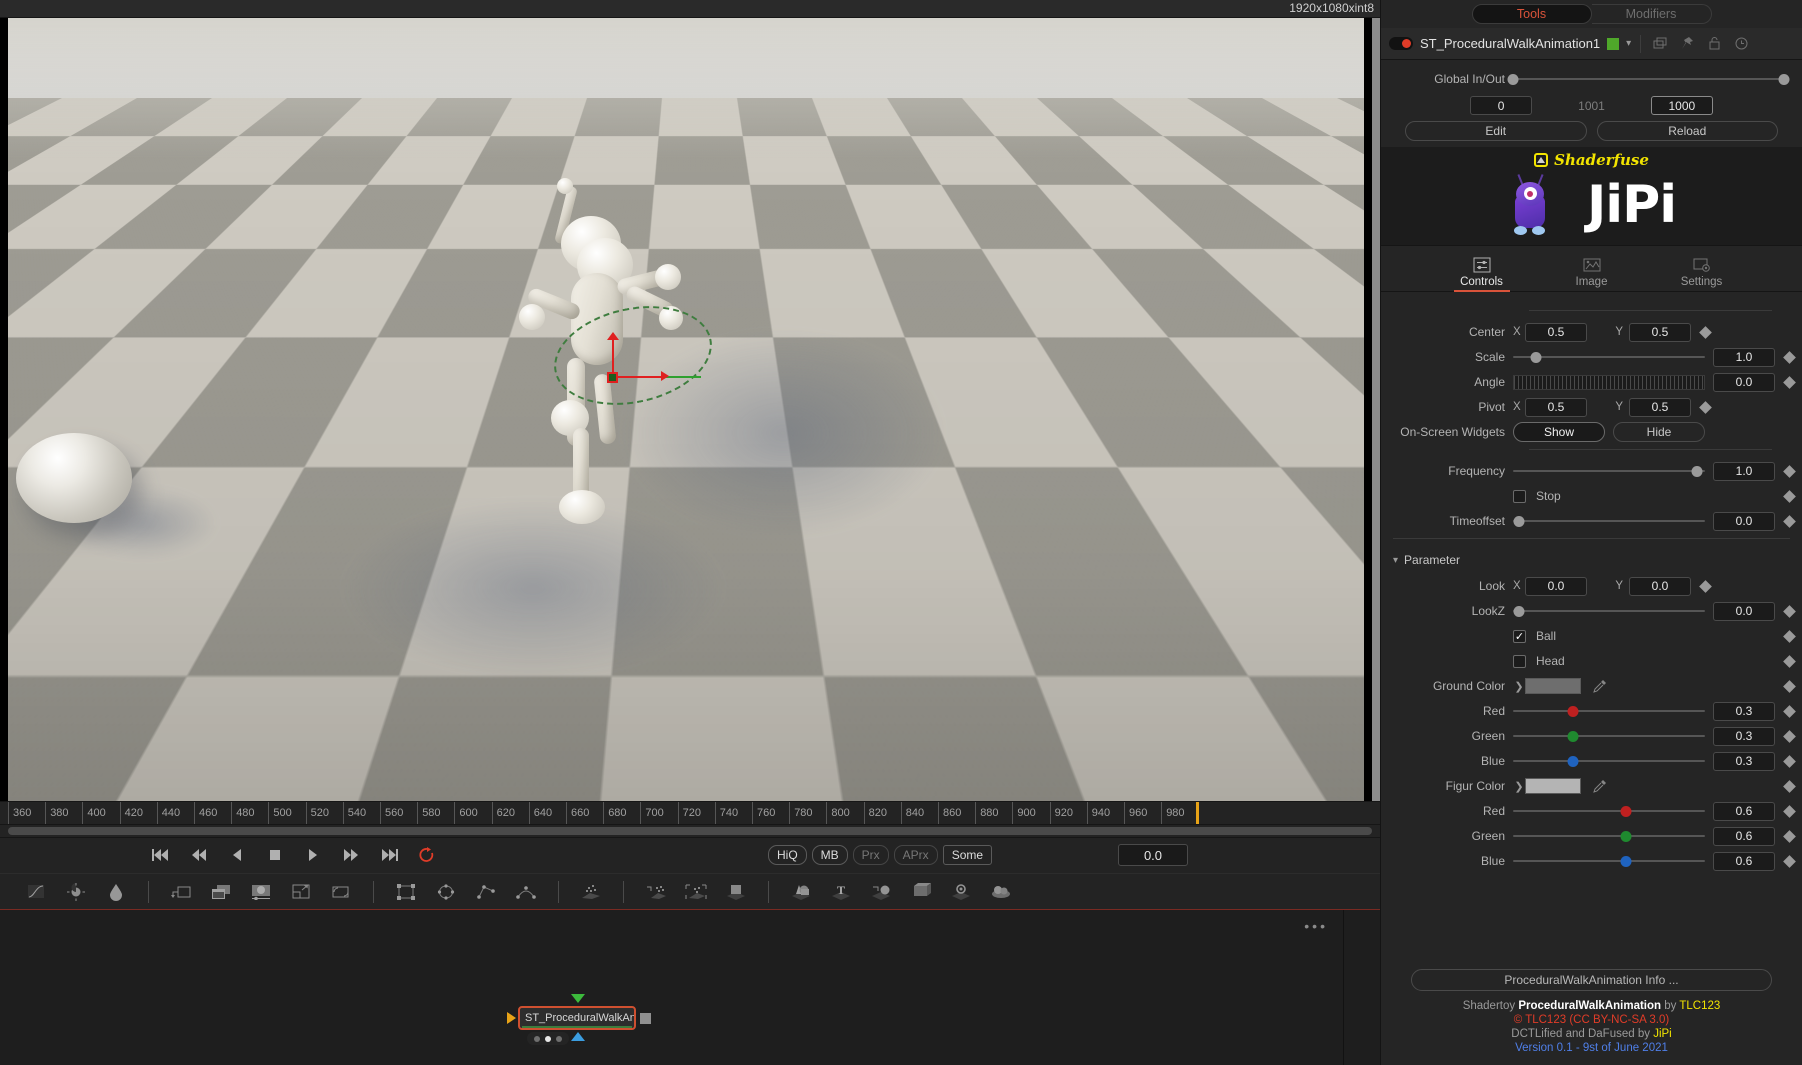 The height and width of the screenshot is (1065, 1802). Describe the element at coordinates (1789, 661) in the screenshot. I see `head-keyframe-button` at that location.